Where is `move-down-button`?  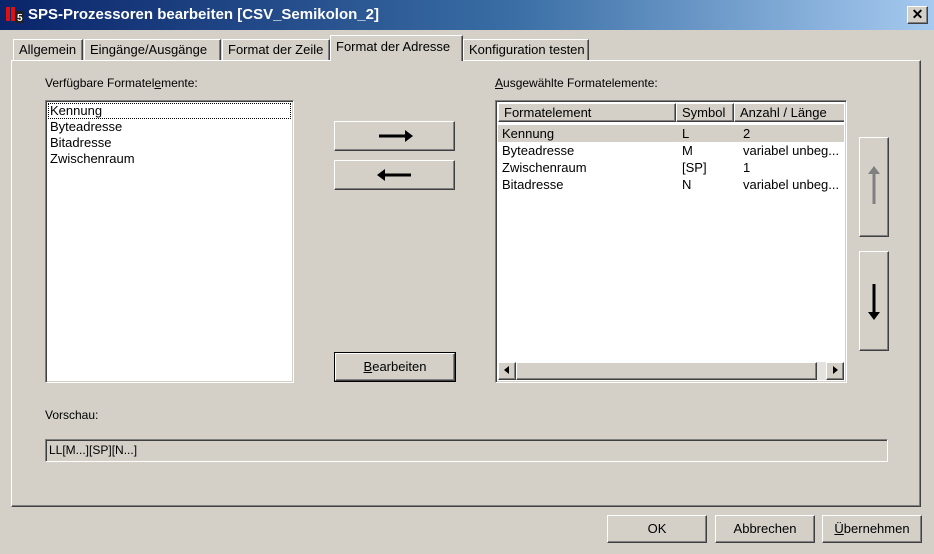 move-down-button is located at coordinates (874, 301).